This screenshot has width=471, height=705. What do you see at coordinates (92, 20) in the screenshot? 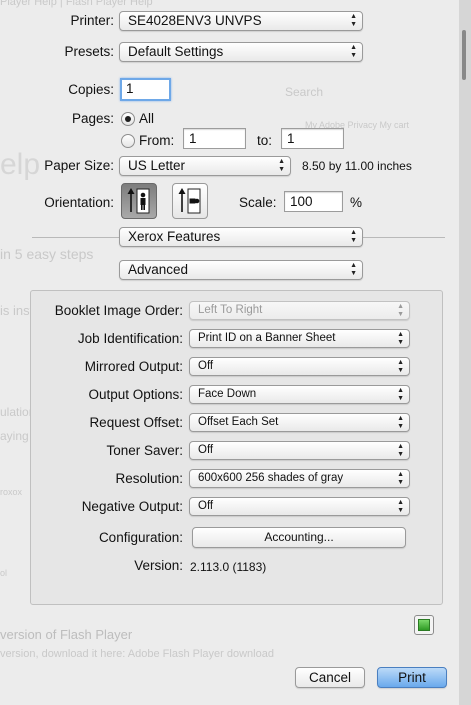
I see `printer-label: Printer:` at bounding box center [92, 20].